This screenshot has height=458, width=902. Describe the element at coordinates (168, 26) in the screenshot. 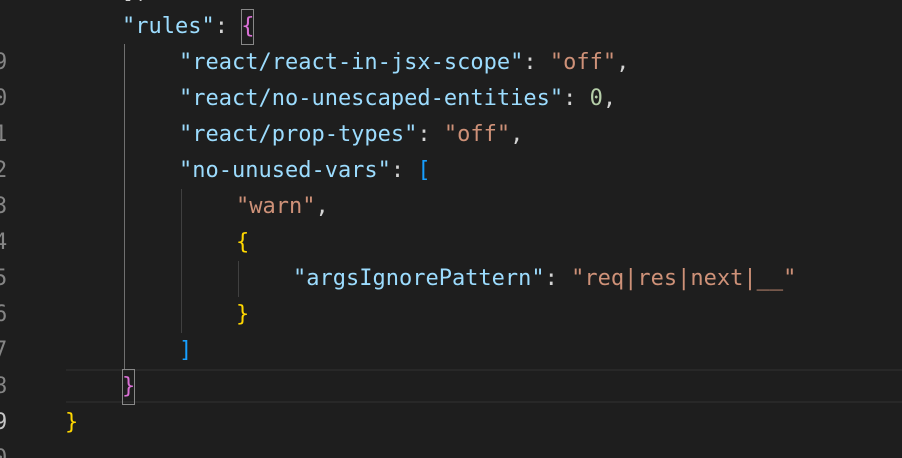

I see `json-key: "rules"` at that location.